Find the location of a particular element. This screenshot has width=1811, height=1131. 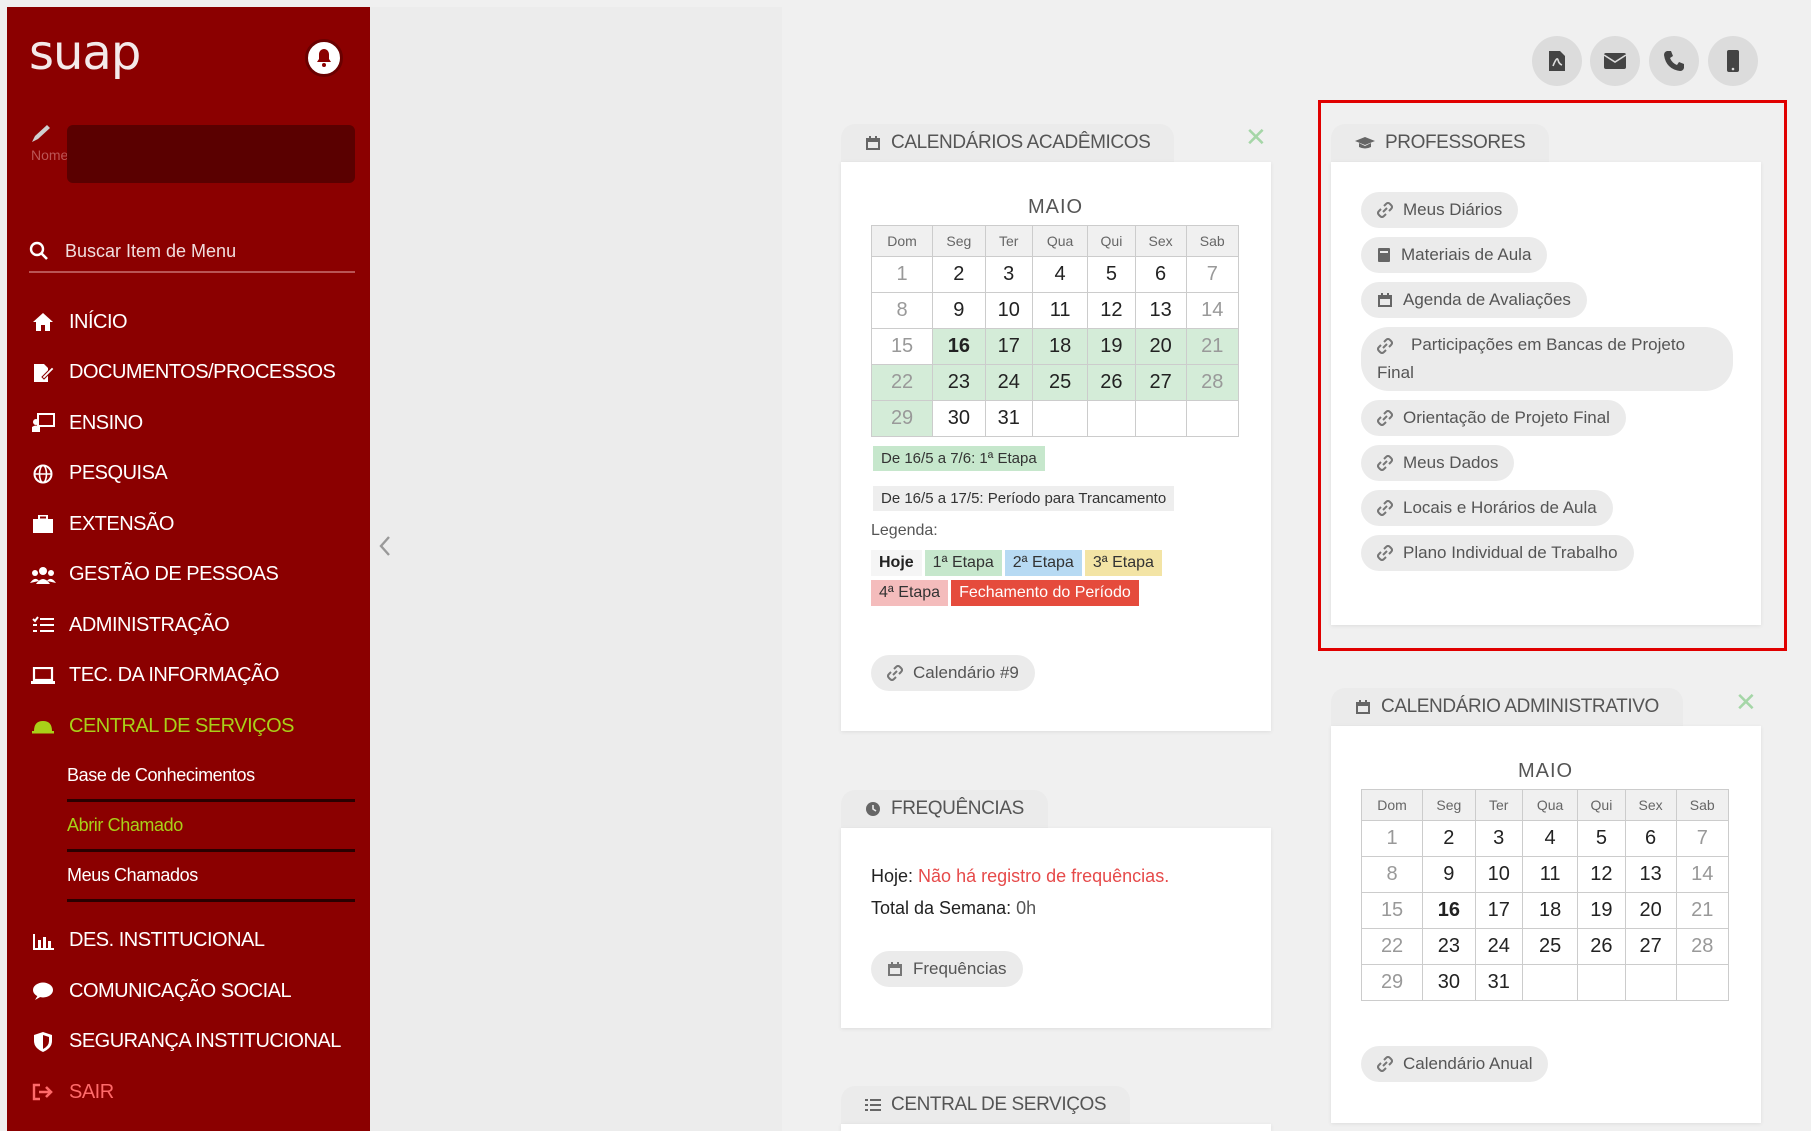

submenu-meus-chamados: Meus Chamados is located at coordinates (211, 877).